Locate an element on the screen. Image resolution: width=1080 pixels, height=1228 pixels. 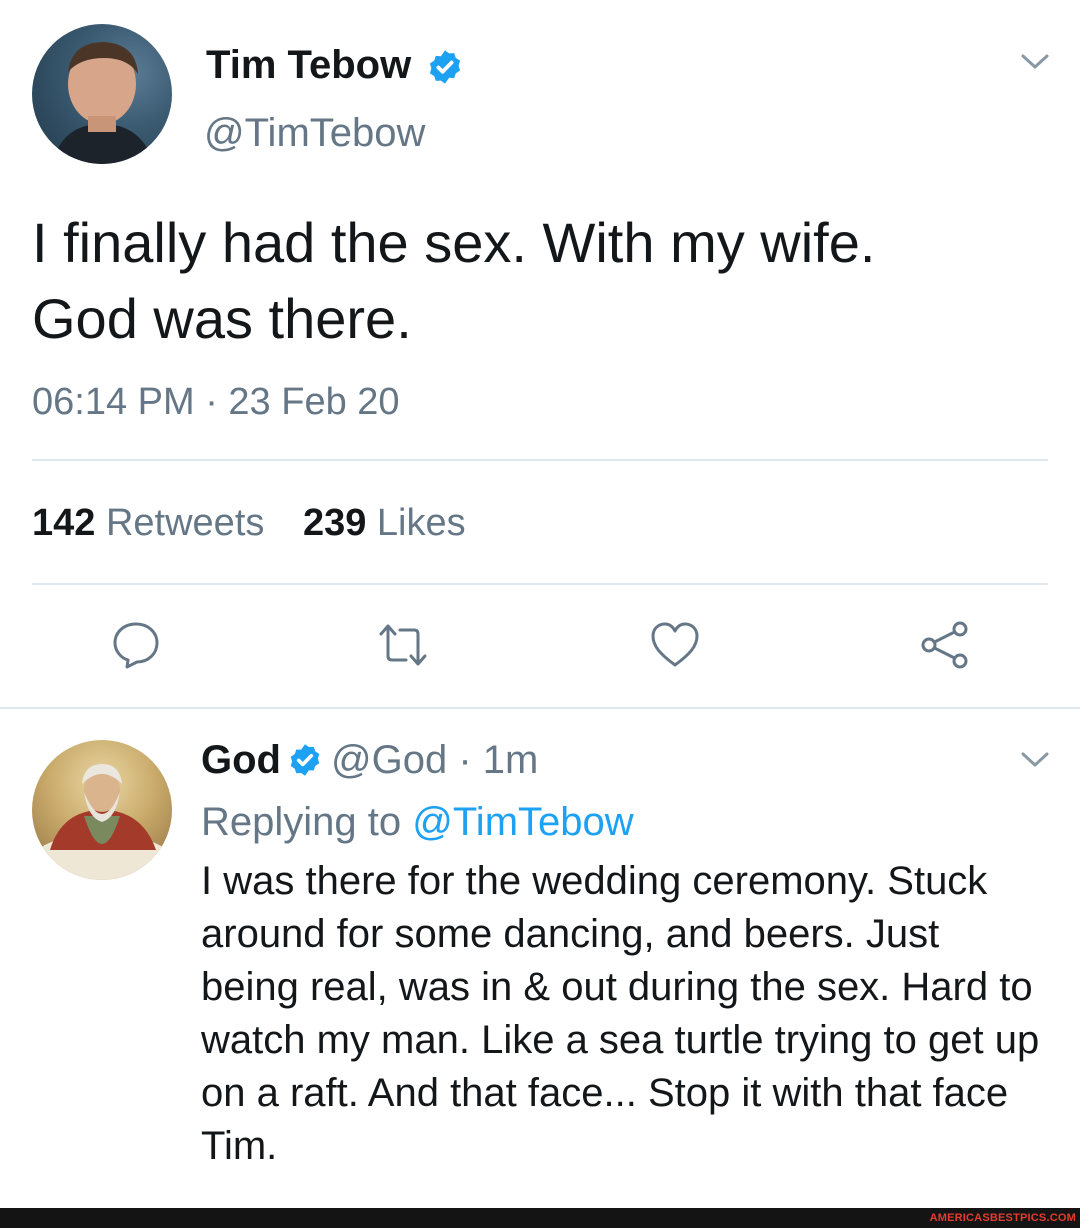
author-handle: @TimTebow is located at coordinates (314, 133).